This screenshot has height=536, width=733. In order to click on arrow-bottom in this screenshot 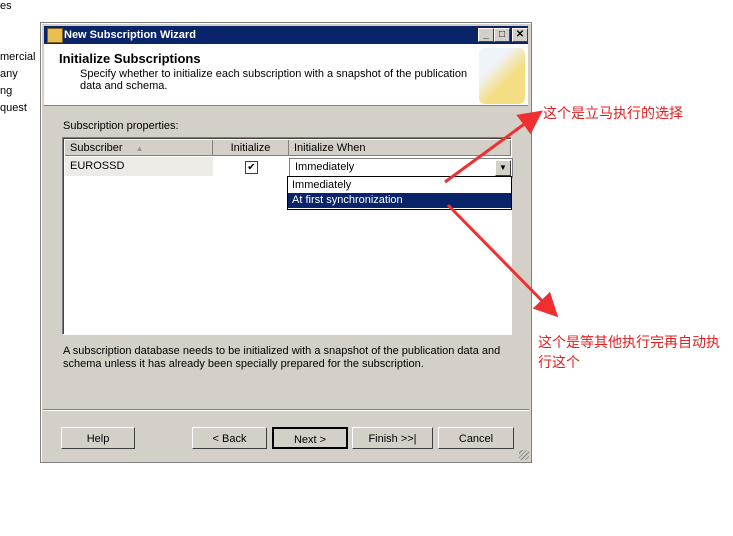, I will do `click(502, 260)`.